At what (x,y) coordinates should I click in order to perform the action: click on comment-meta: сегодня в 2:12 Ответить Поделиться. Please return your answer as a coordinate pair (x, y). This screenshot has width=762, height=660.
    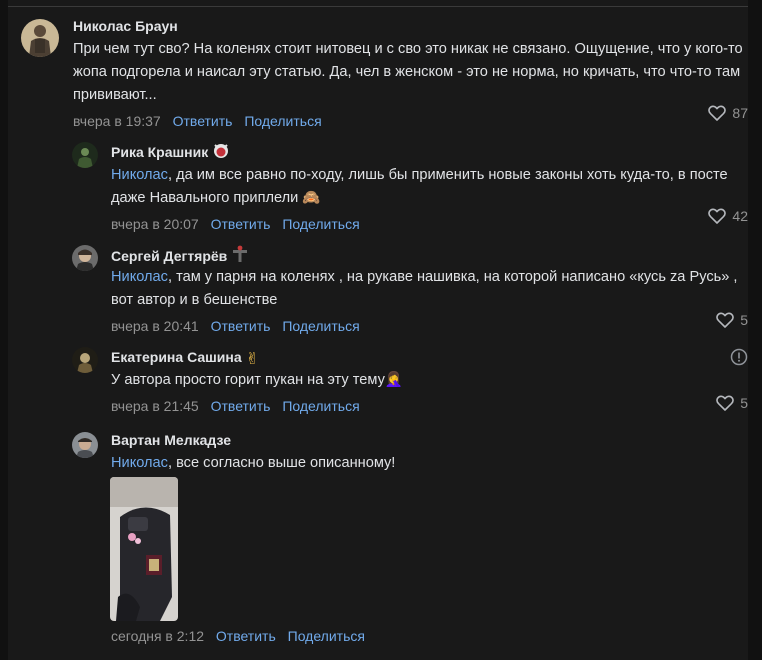
    Looking at the image, I should click on (411, 636).